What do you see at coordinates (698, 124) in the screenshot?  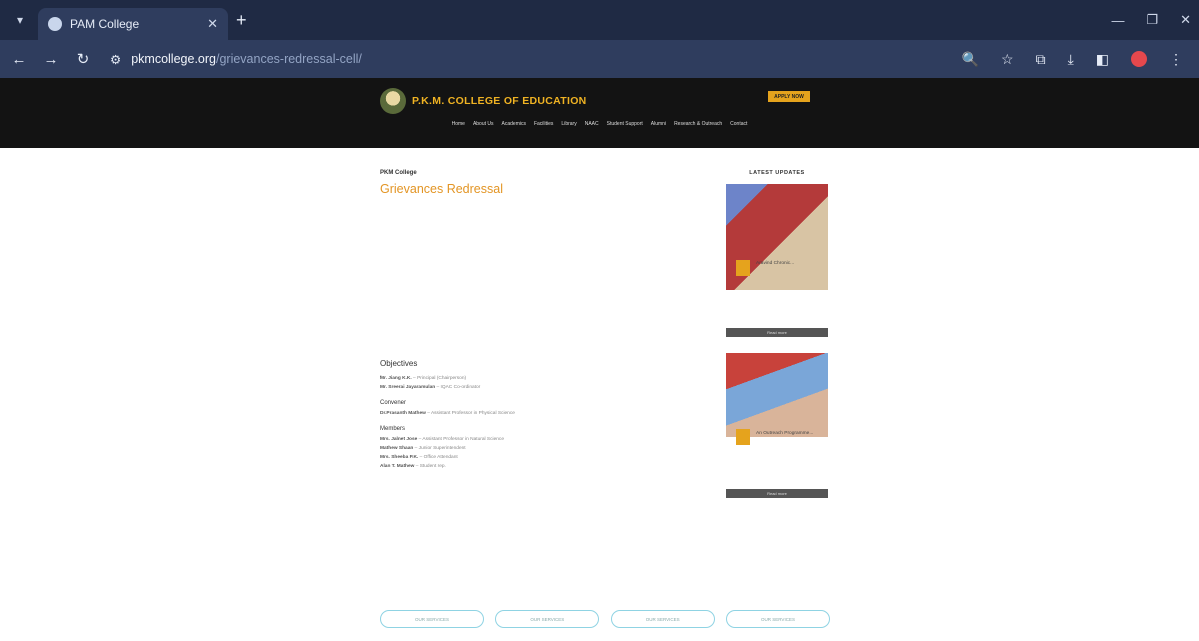 I see `nav-research: Research & Outreach` at bounding box center [698, 124].